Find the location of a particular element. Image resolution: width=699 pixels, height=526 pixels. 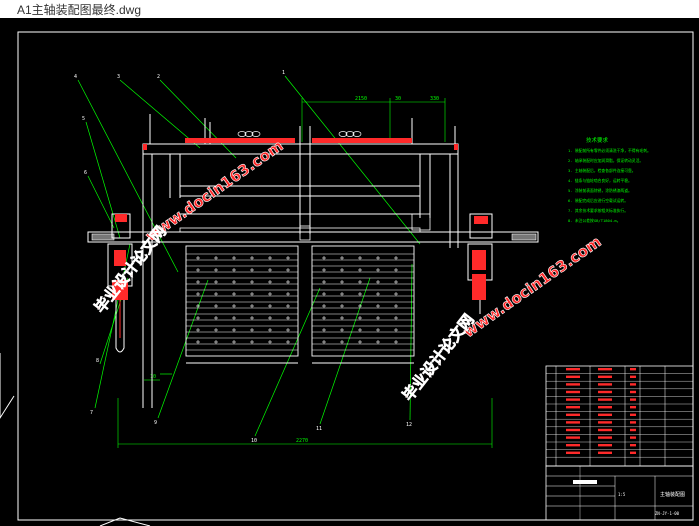

drum-hatching is located at coordinates (300, 302).